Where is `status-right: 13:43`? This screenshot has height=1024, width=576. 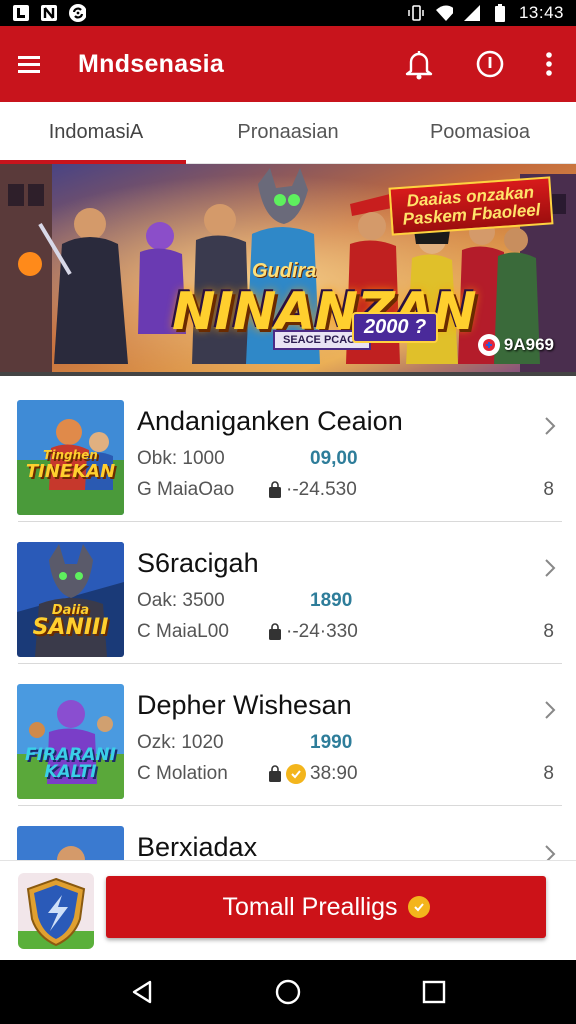
status-right: 13:43 is located at coordinates (485, 13).